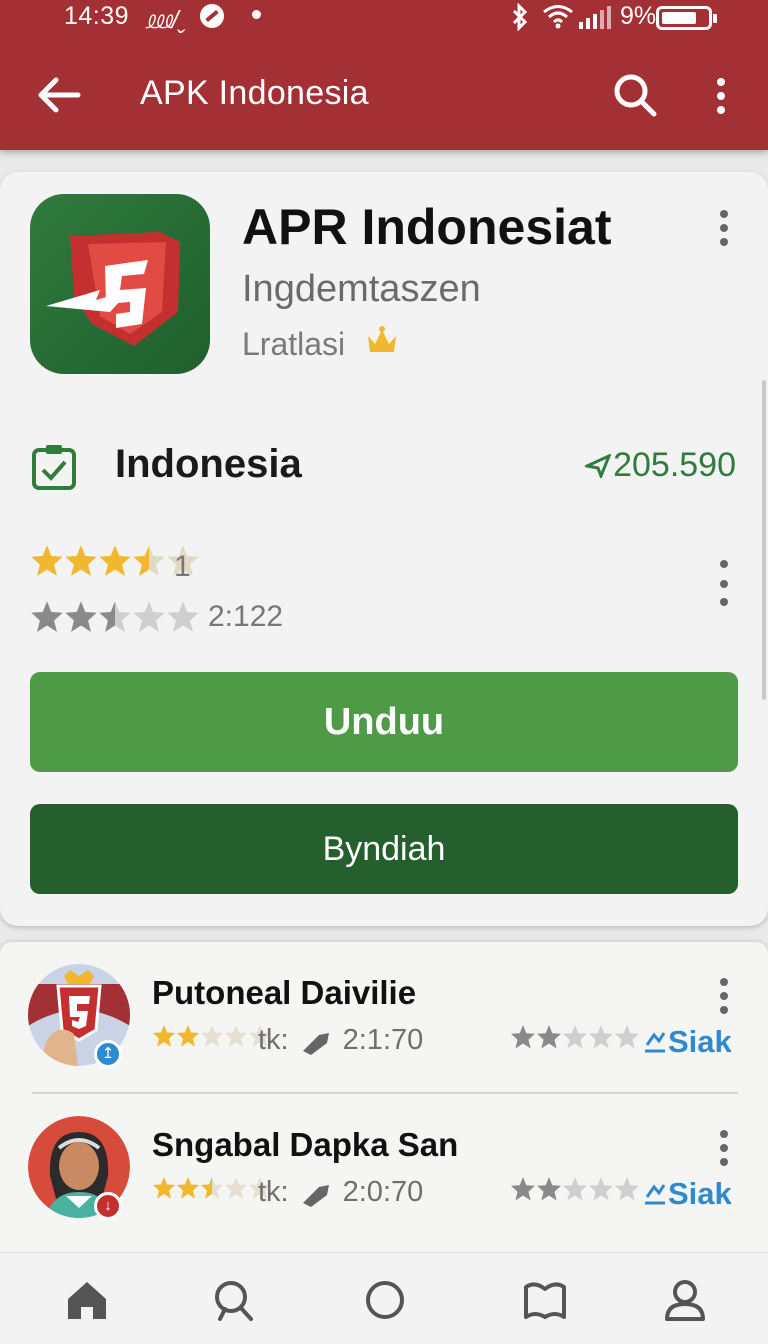 The image size is (768, 1344). I want to click on app-icon, so click(120, 284).